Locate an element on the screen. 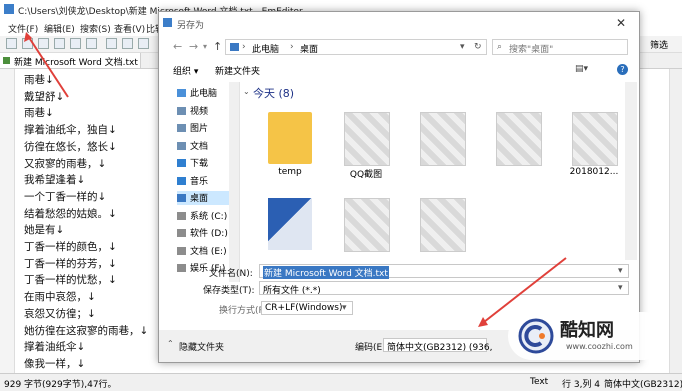  arrowhead-icon is located at coordinates (483, 322).